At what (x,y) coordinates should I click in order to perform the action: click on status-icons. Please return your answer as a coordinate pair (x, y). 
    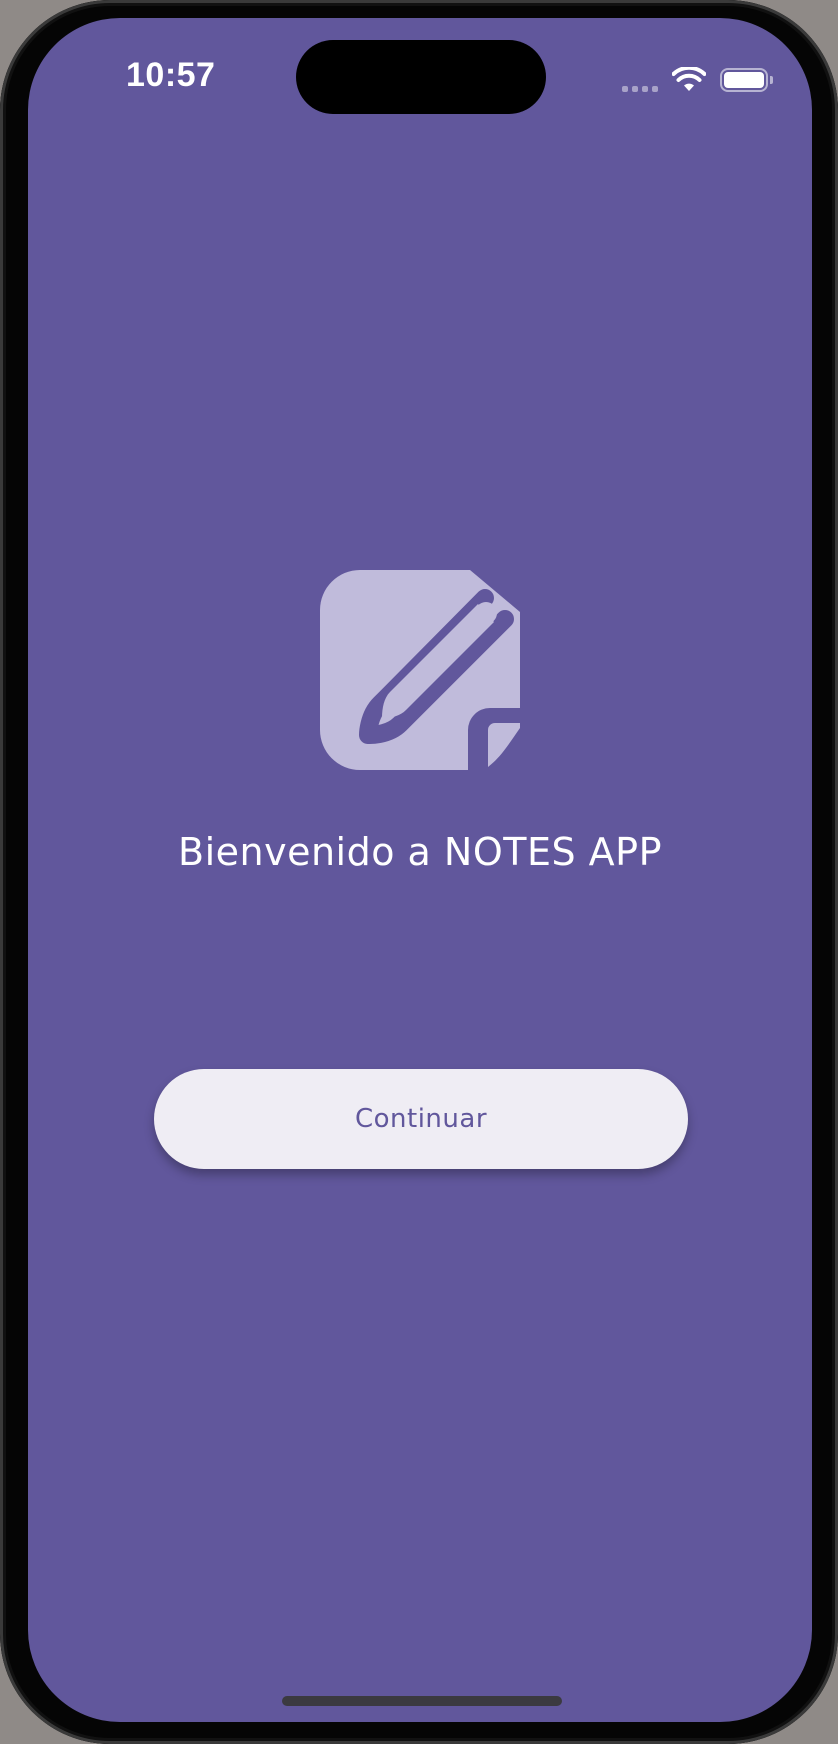
    Looking at the image, I should click on (697, 80).